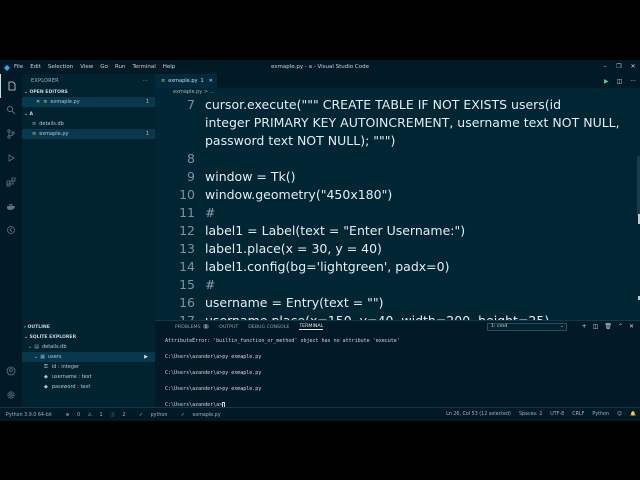  What do you see at coordinates (395, 249) in the screenshot?
I see `code-line: 13 label1.place(x = 30, y = 40)` at bounding box center [395, 249].